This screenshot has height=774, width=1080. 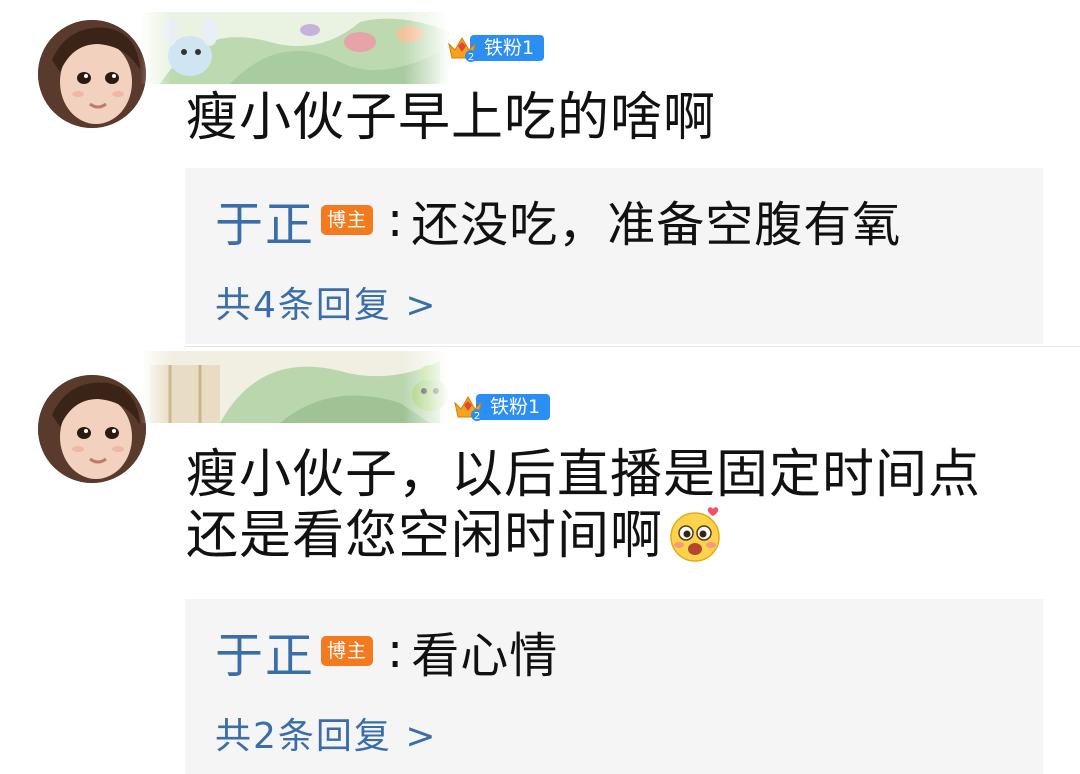 What do you see at coordinates (425, 536) in the screenshot?
I see `comment-text-line: 还是看您空闲时间啊` at bounding box center [425, 536].